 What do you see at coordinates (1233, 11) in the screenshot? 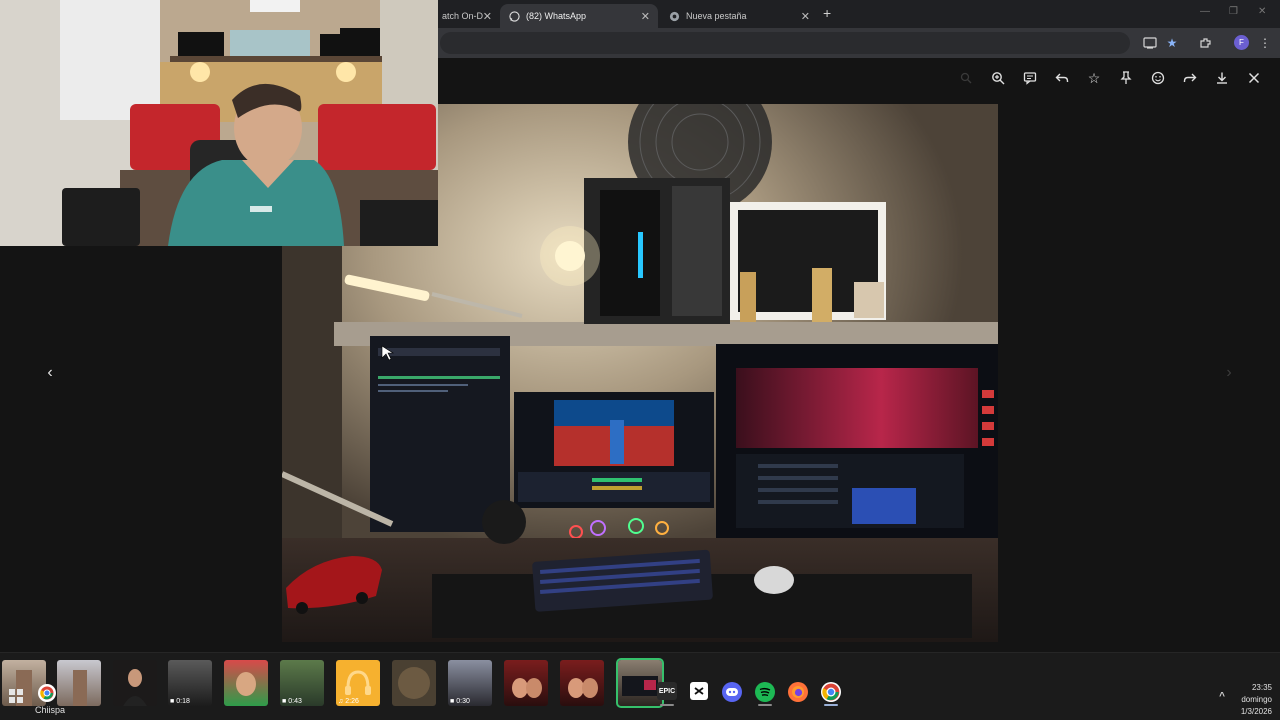
I see `restore-icon: ❐` at bounding box center [1233, 11].